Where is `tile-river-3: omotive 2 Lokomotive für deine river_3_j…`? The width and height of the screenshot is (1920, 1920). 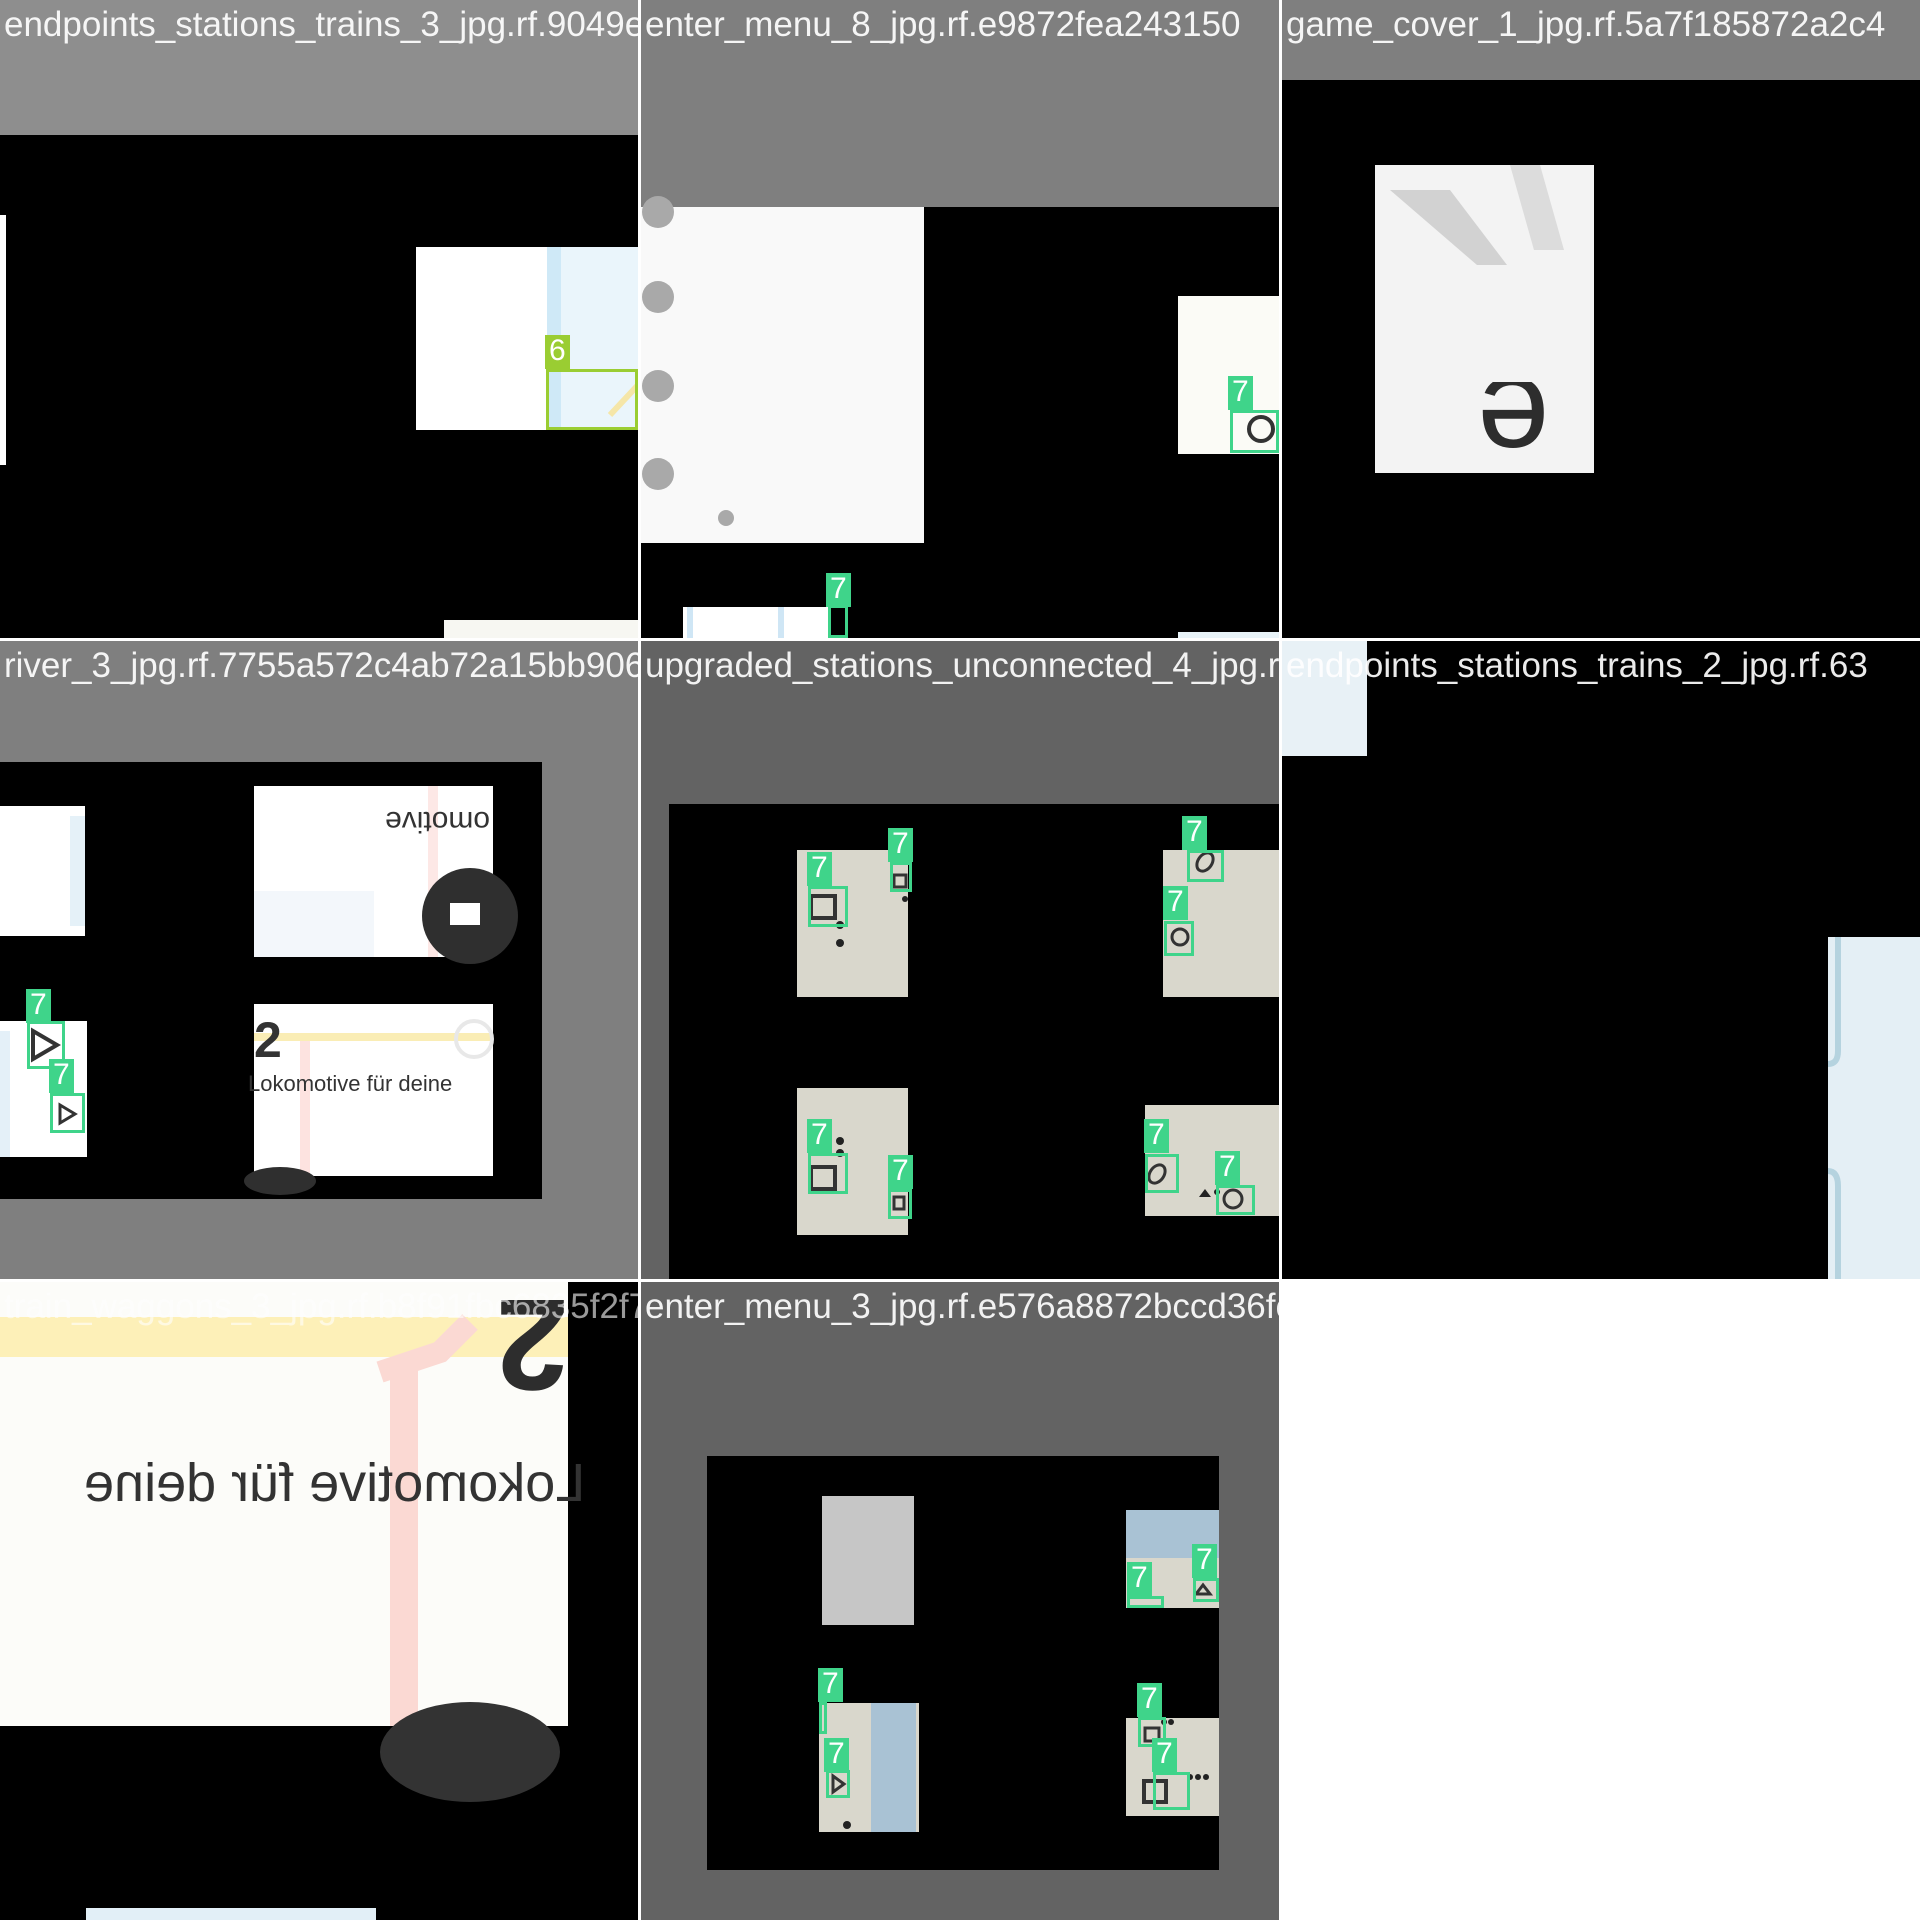 tile-river-3: omotive 2 Lokomotive für deine river_3_j… is located at coordinates (319, 960).